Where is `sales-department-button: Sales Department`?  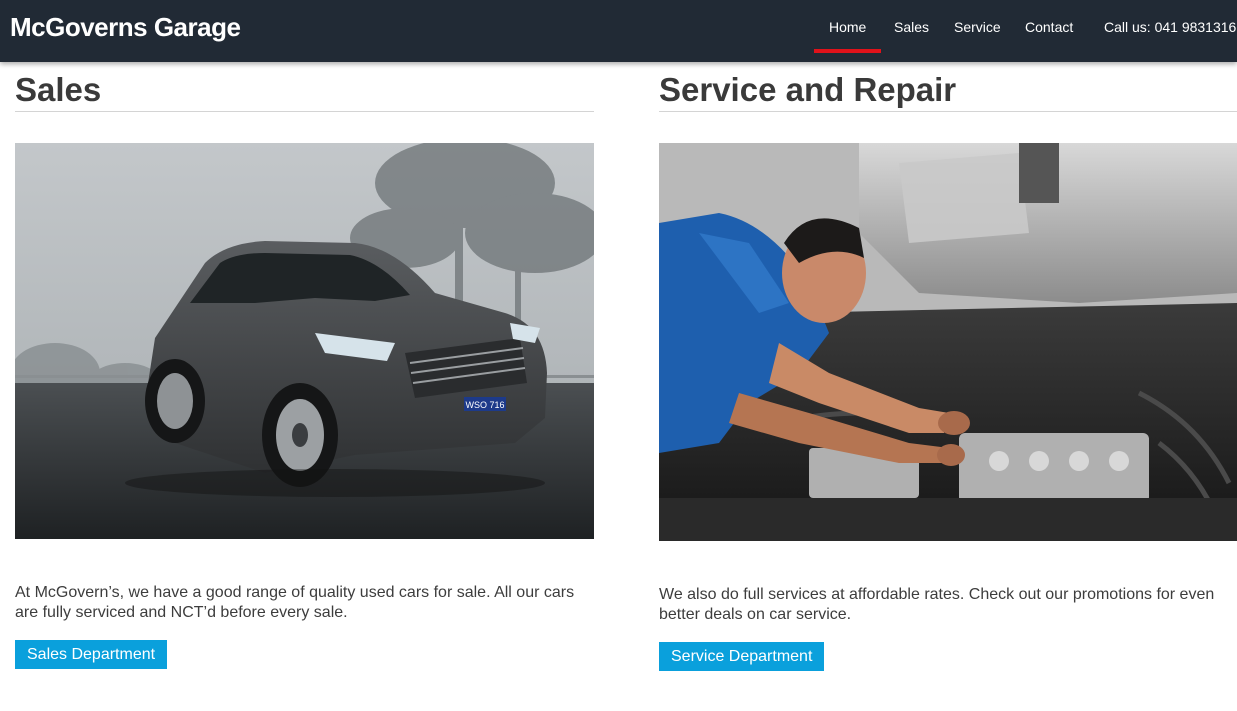 sales-department-button: Sales Department is located at coordinates (91, 654).